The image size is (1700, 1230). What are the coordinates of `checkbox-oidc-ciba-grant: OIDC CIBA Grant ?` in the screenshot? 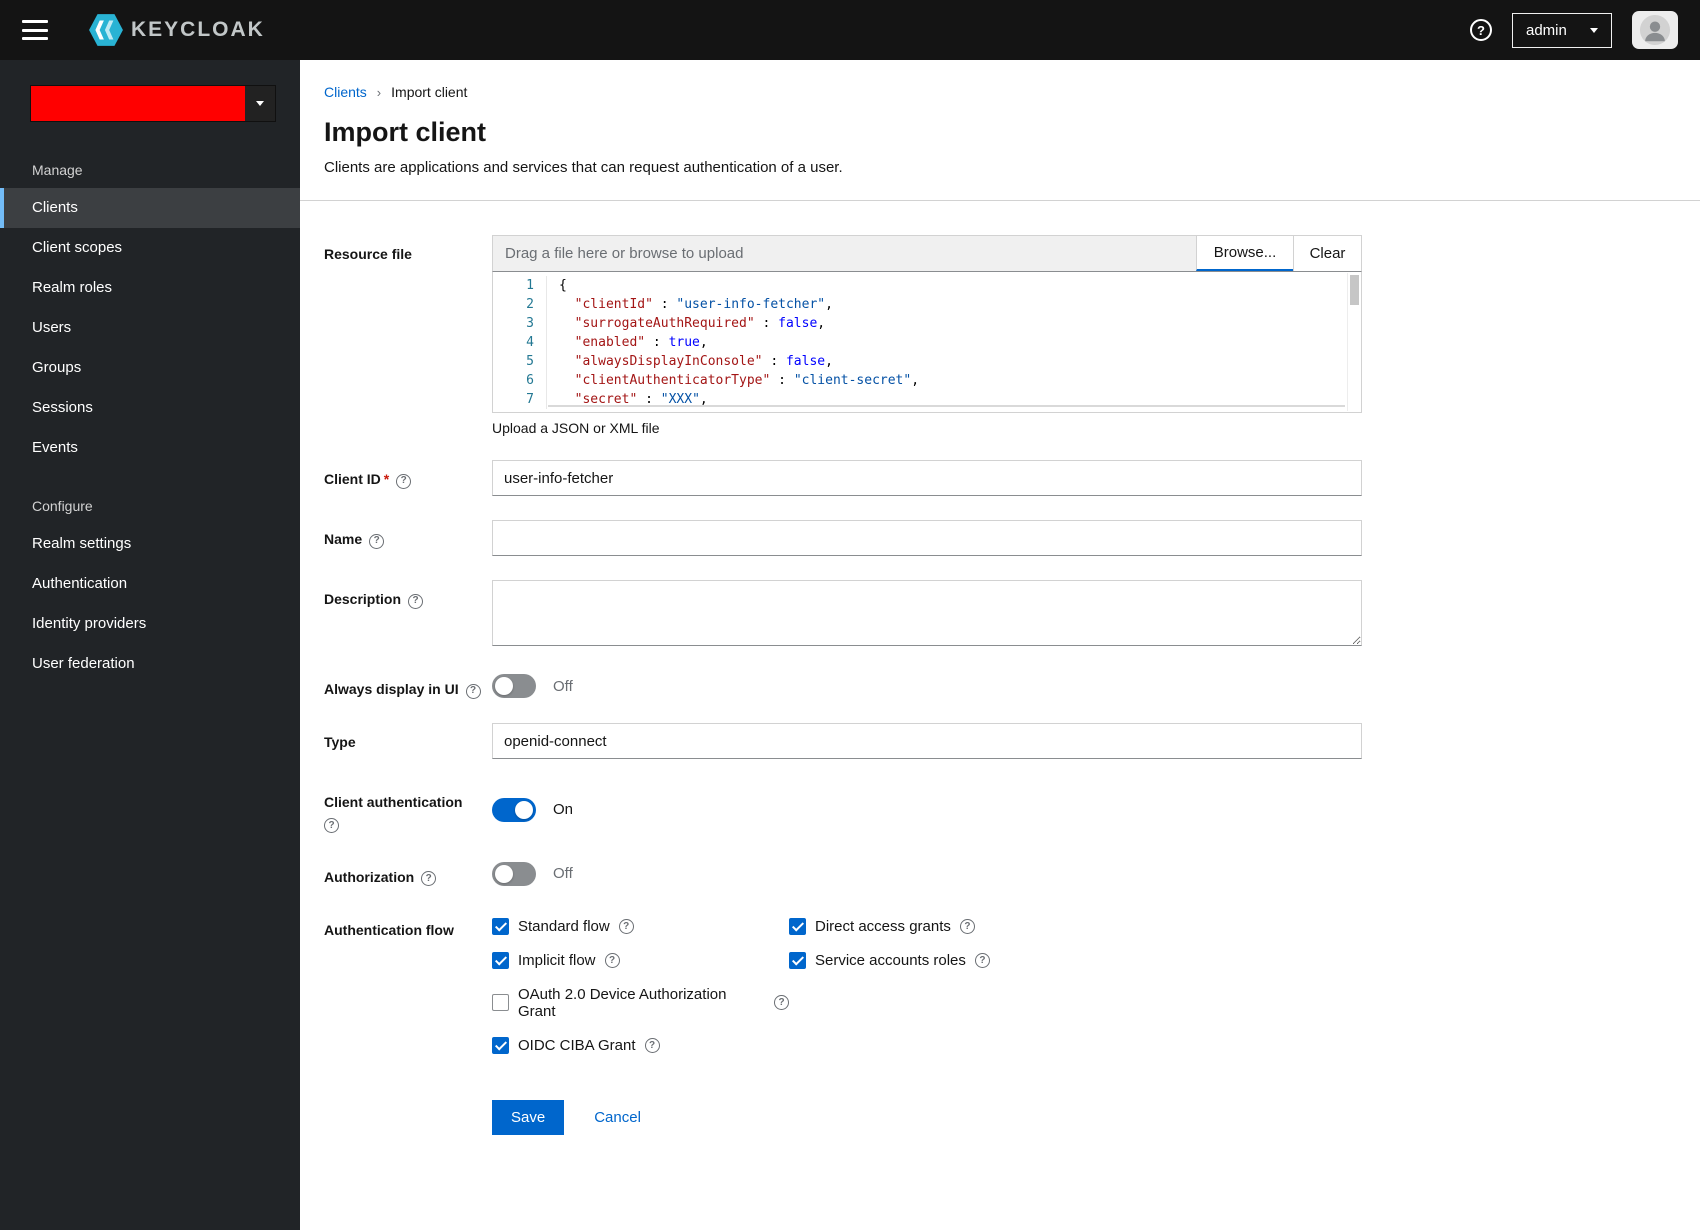 It's located at (576, 1045).